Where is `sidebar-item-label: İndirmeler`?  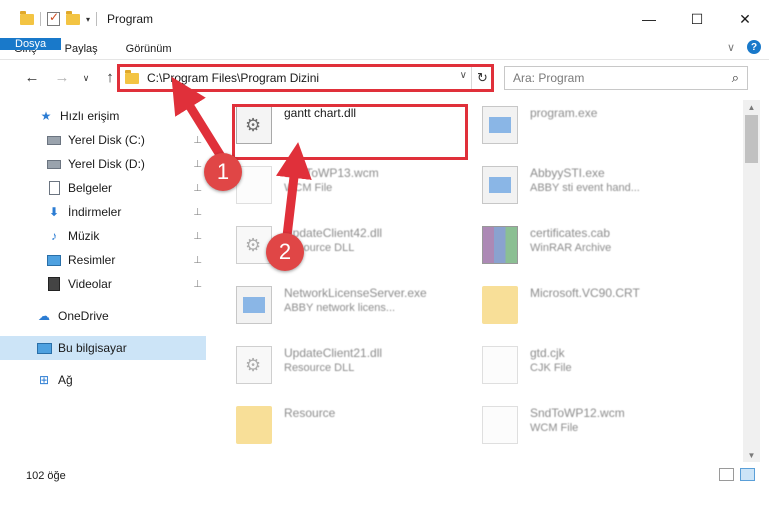
sidebar-item-label: İndirmeler is located at coordinates (95, 212).